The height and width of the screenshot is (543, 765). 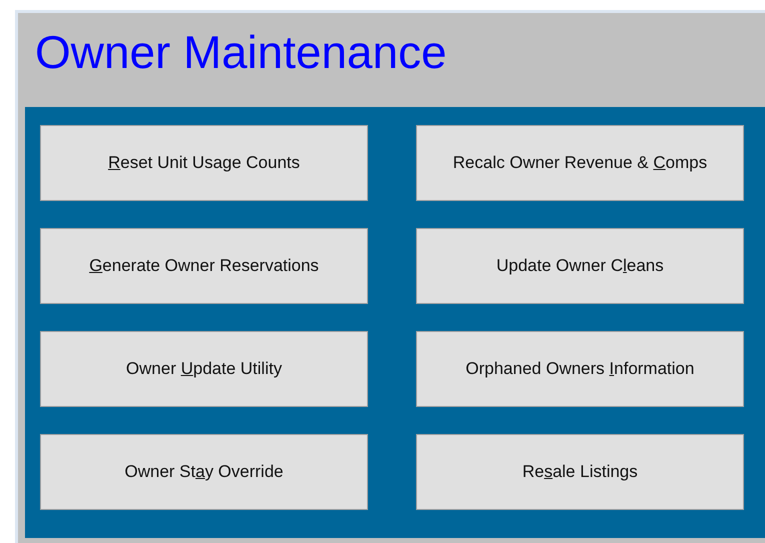 What do you see at coordinates (241, 52) in the screenshot?
I see `form-title: Owner Maintenance` at bounding box center [241, 52].